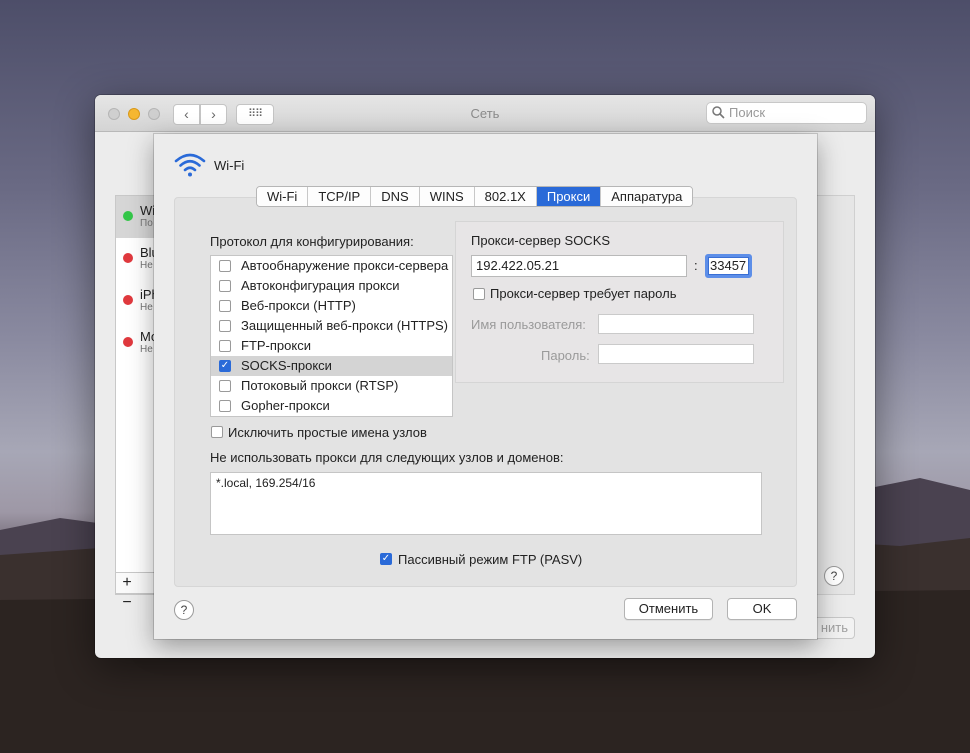 The image size is (970, 753). Describe the element at coordinates (146, 223) in the screenshot. I see `service-status: По` at that location.